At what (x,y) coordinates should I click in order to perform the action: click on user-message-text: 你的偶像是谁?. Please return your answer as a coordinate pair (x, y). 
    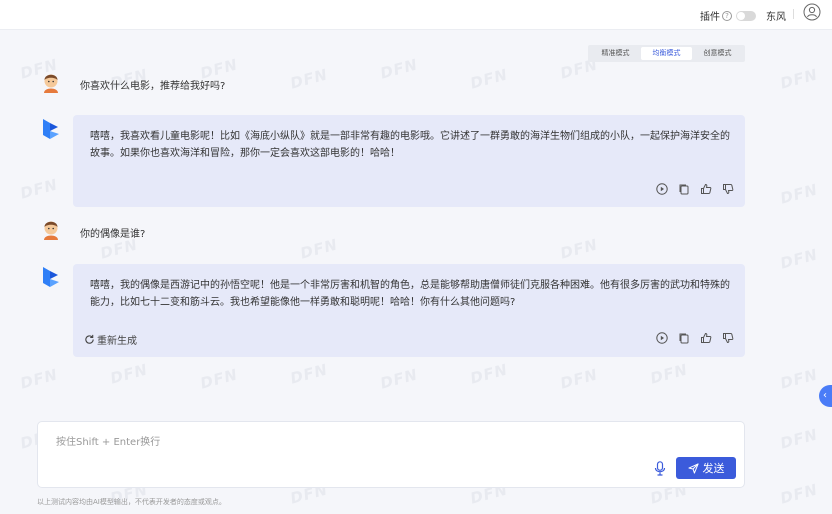
    Looking at the image, I should click on (113, 234).